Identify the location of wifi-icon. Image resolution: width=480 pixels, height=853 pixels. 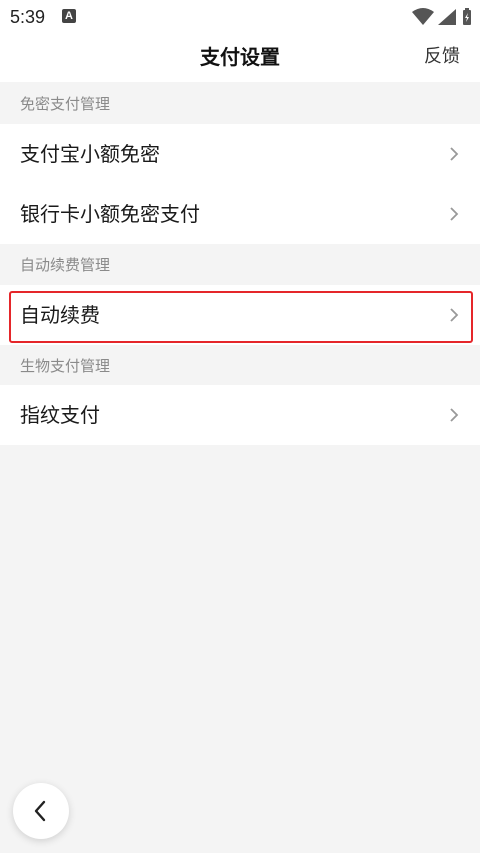
(423, 16).